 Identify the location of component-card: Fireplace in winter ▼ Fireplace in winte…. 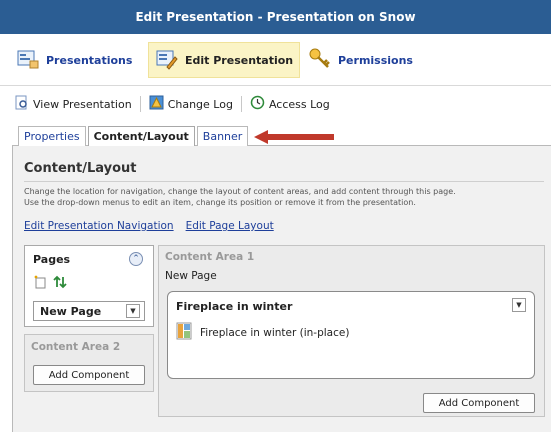
(351, 335).